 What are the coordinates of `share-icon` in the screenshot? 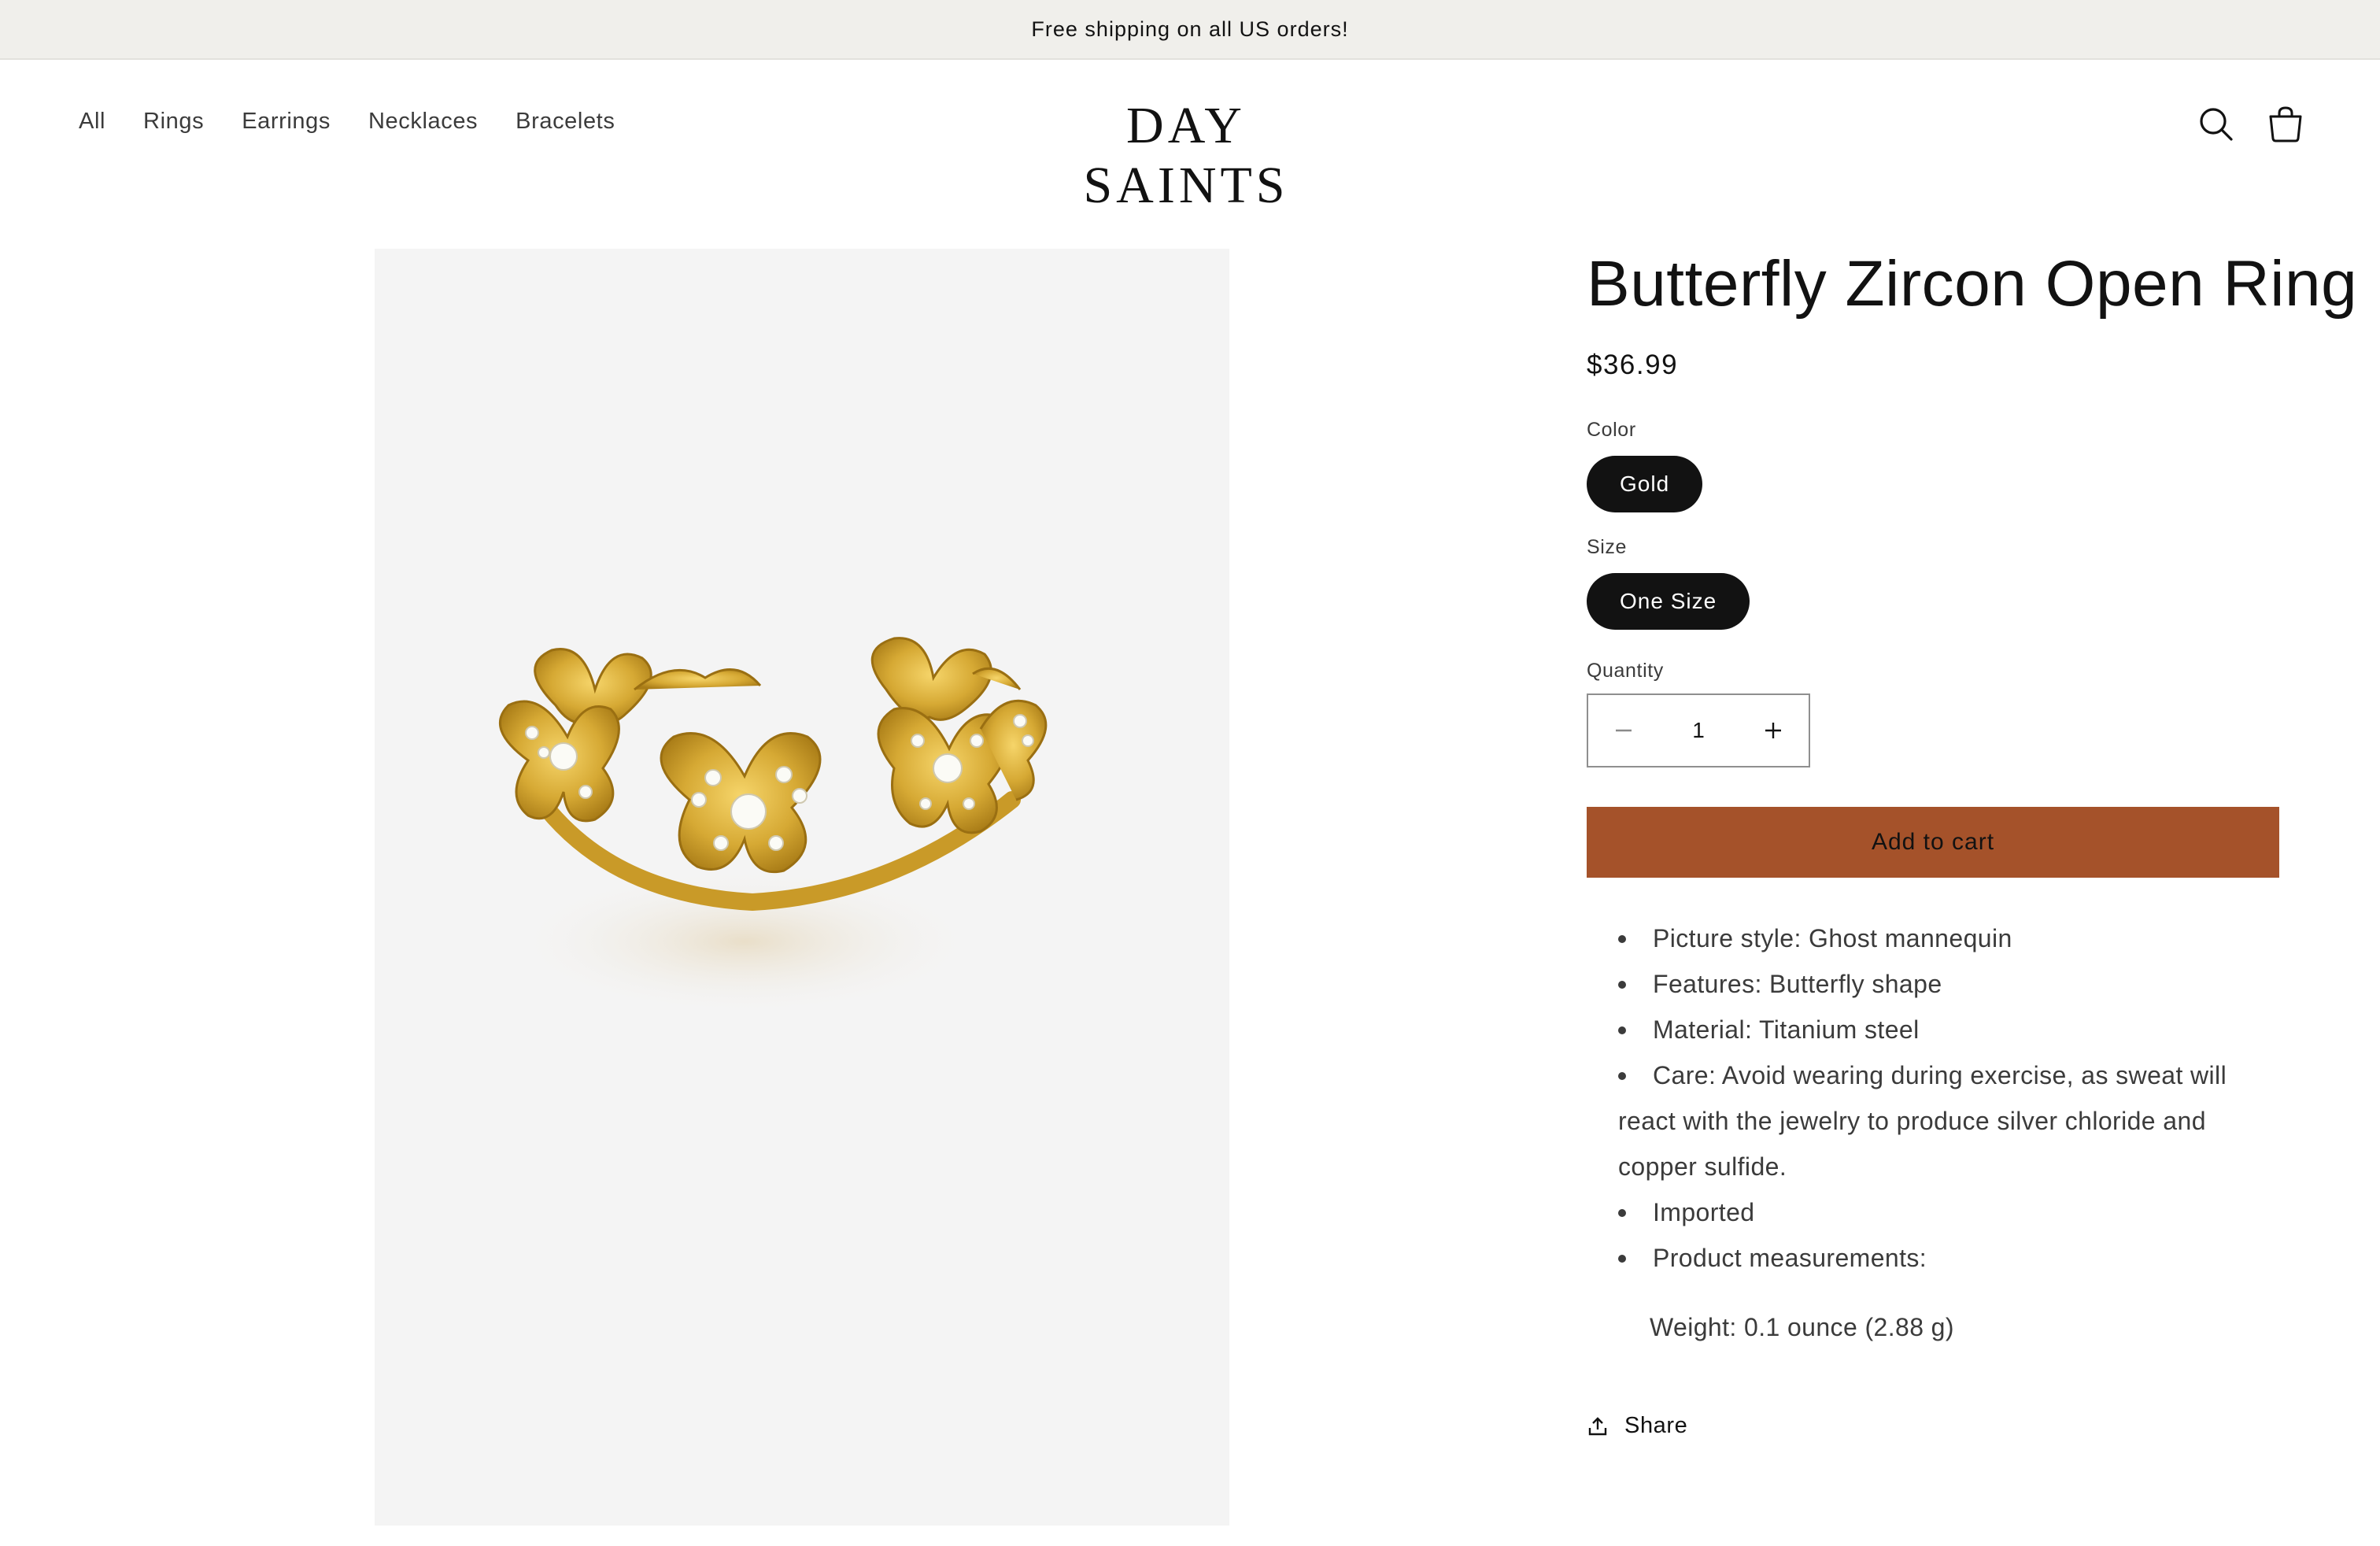 It's located at (1597, 1426).